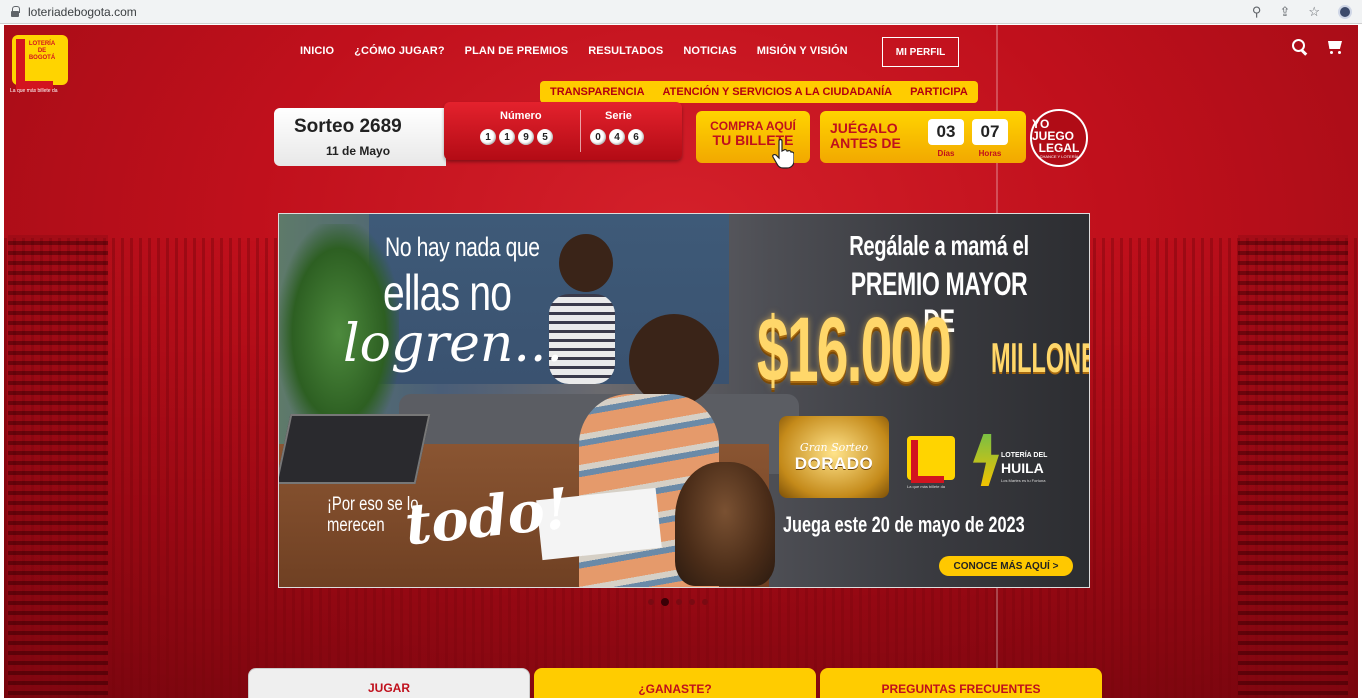 The height and width of the screenshot is (698, 1362). Describe the element at coordinates (521, 116) in the screenshot. I see `numero-label: Número` at that location.